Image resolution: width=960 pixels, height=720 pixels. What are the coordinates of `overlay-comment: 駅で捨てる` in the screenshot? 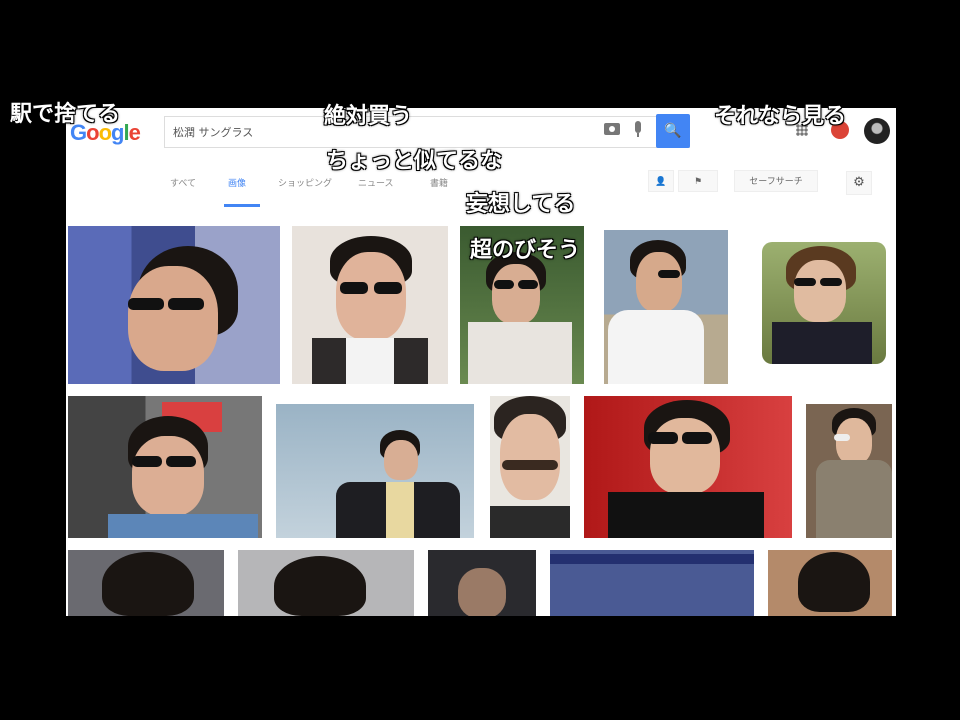 It's located at (65, 114).